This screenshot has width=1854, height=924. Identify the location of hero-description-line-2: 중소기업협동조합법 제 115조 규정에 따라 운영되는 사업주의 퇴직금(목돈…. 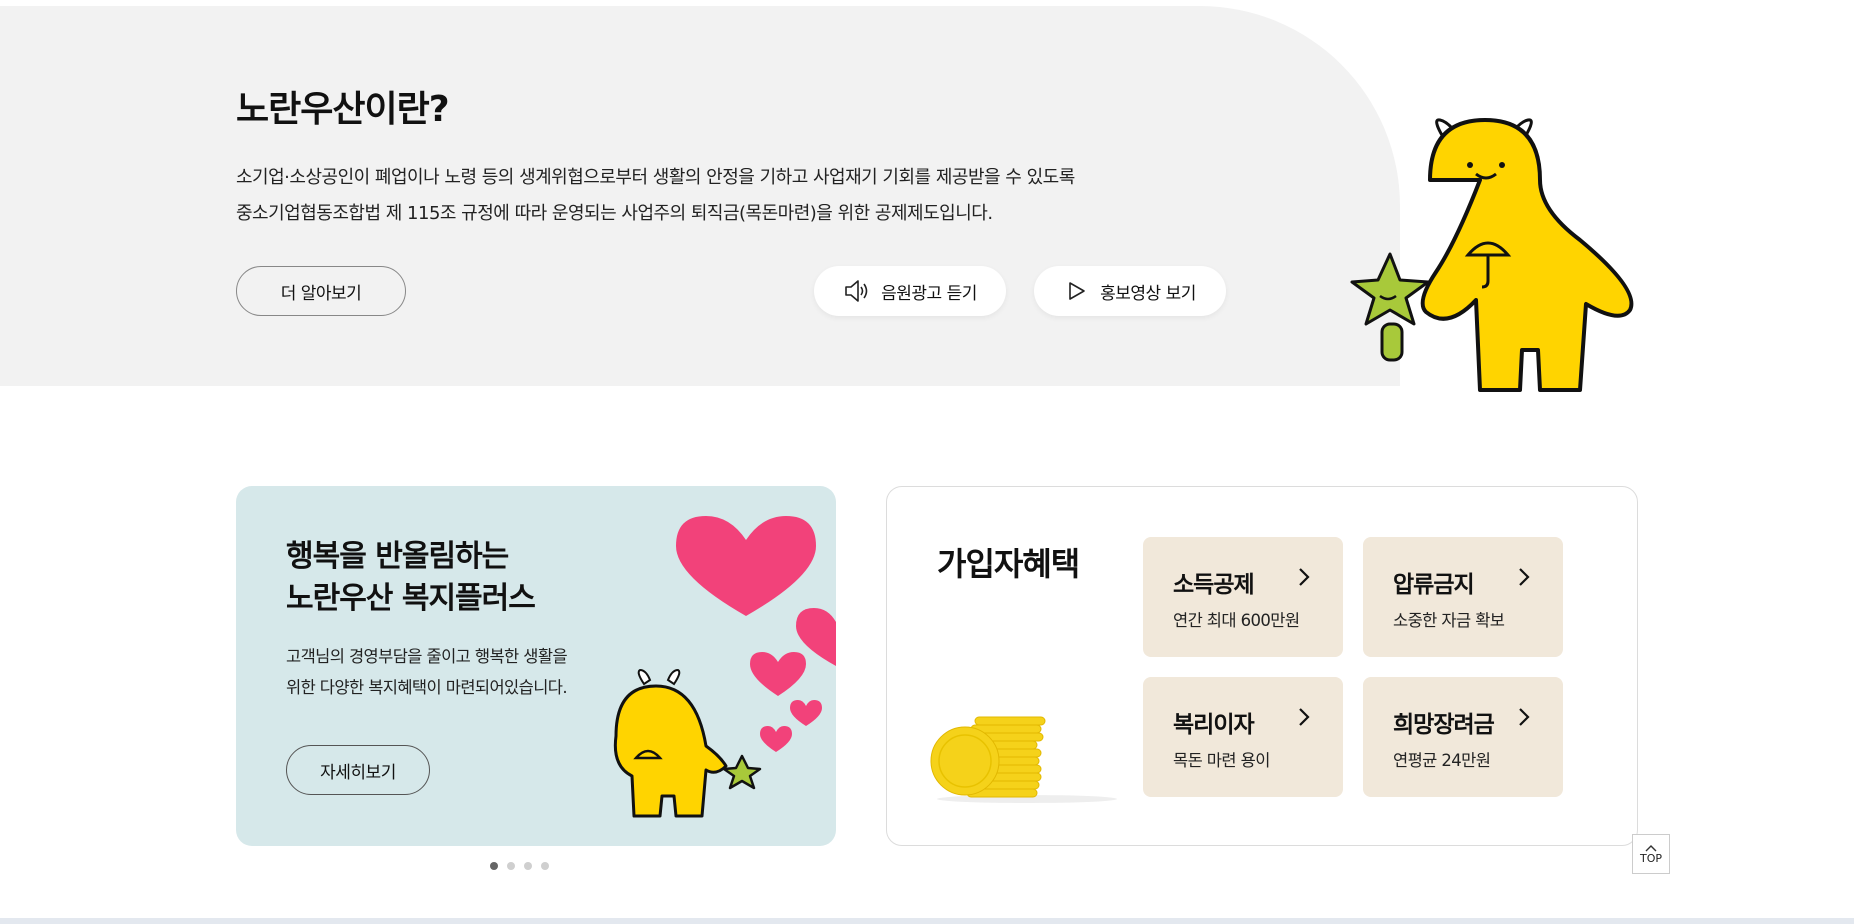
(614, 213).